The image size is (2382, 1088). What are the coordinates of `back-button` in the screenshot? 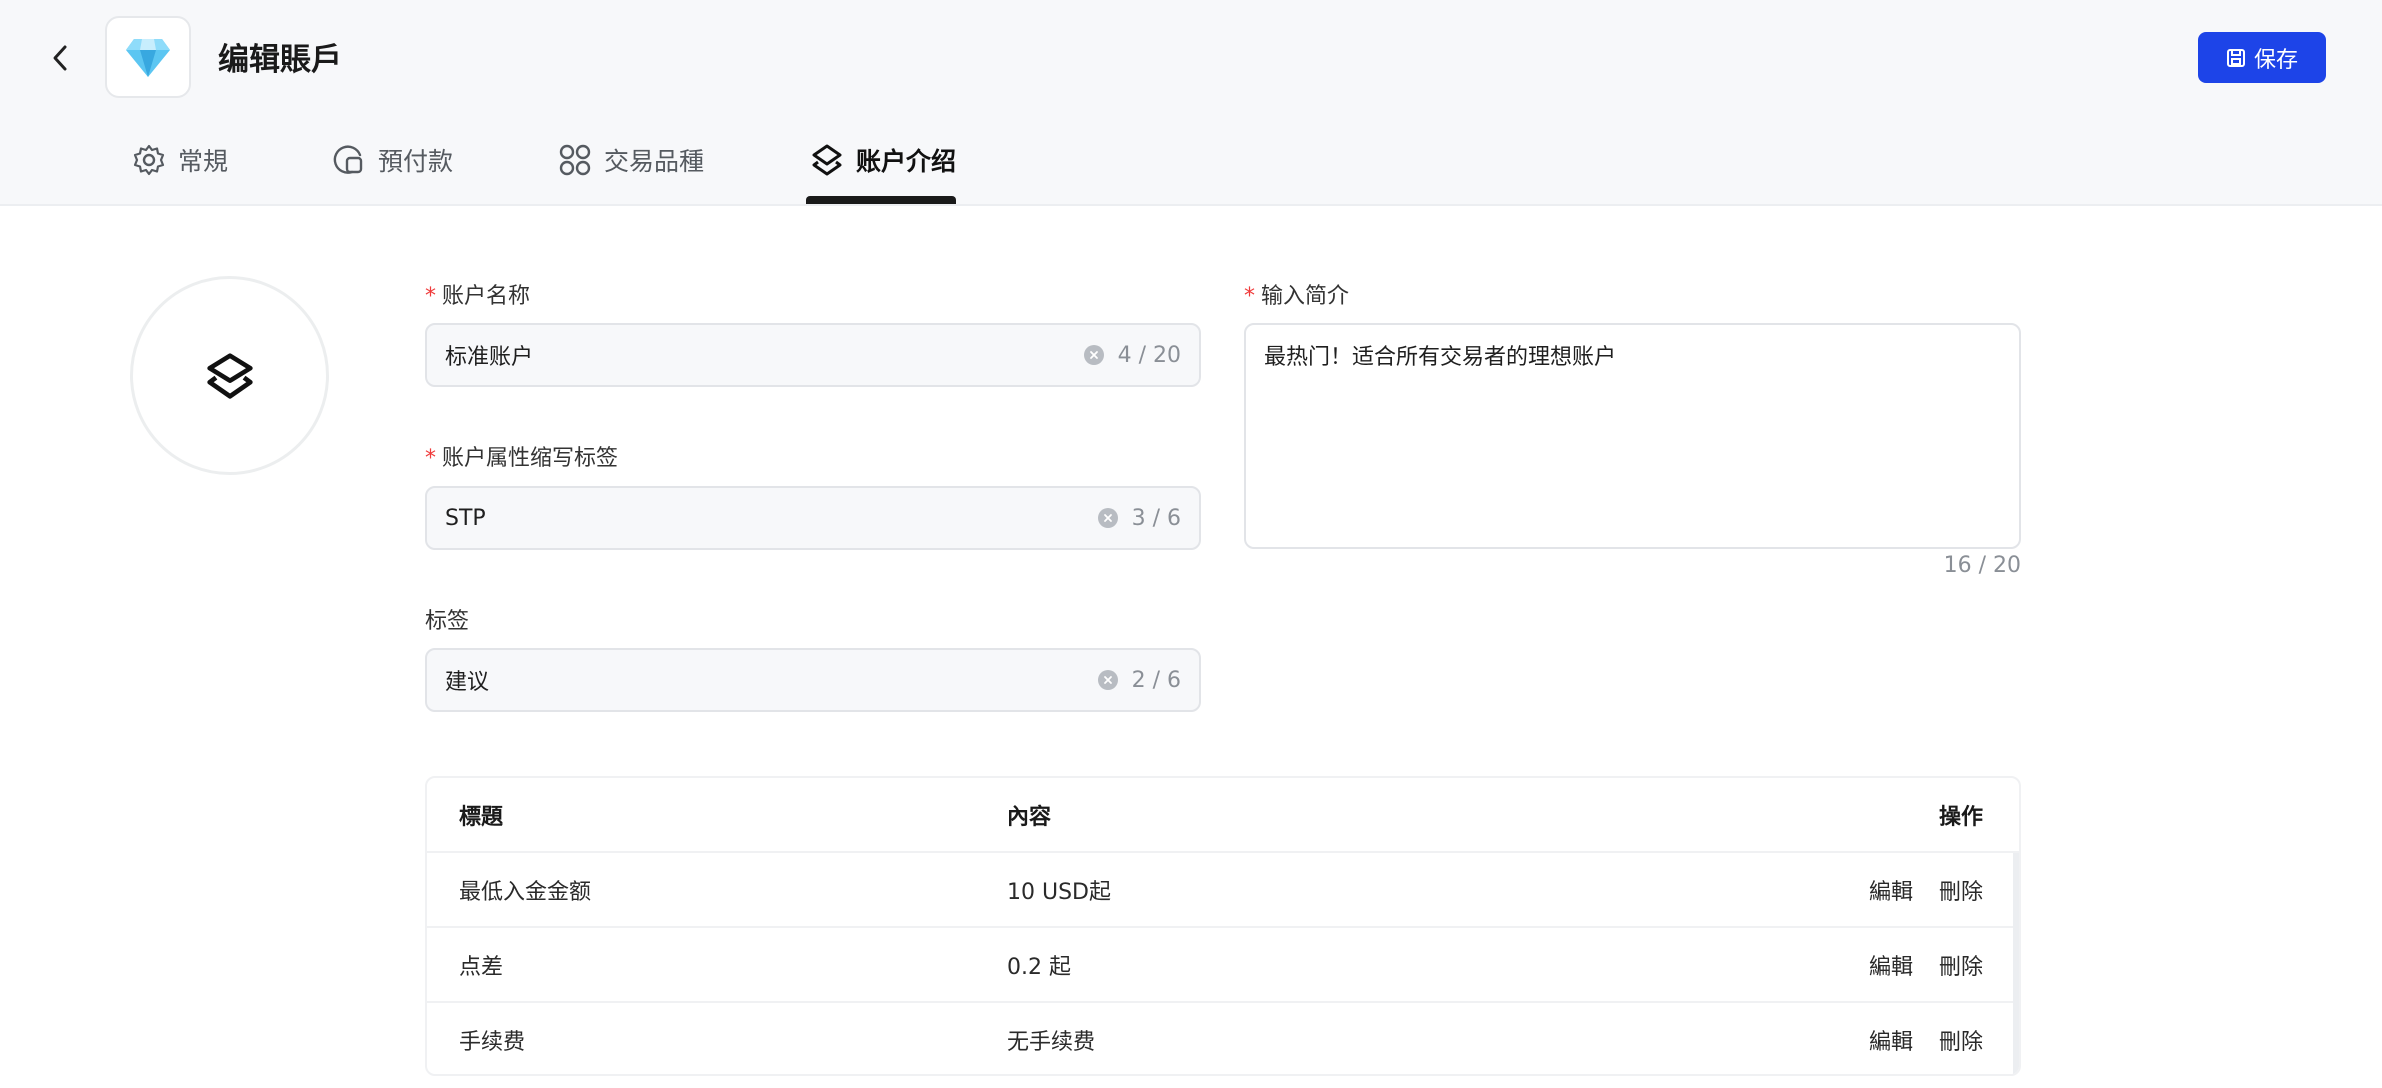 It's located at (60, 58).